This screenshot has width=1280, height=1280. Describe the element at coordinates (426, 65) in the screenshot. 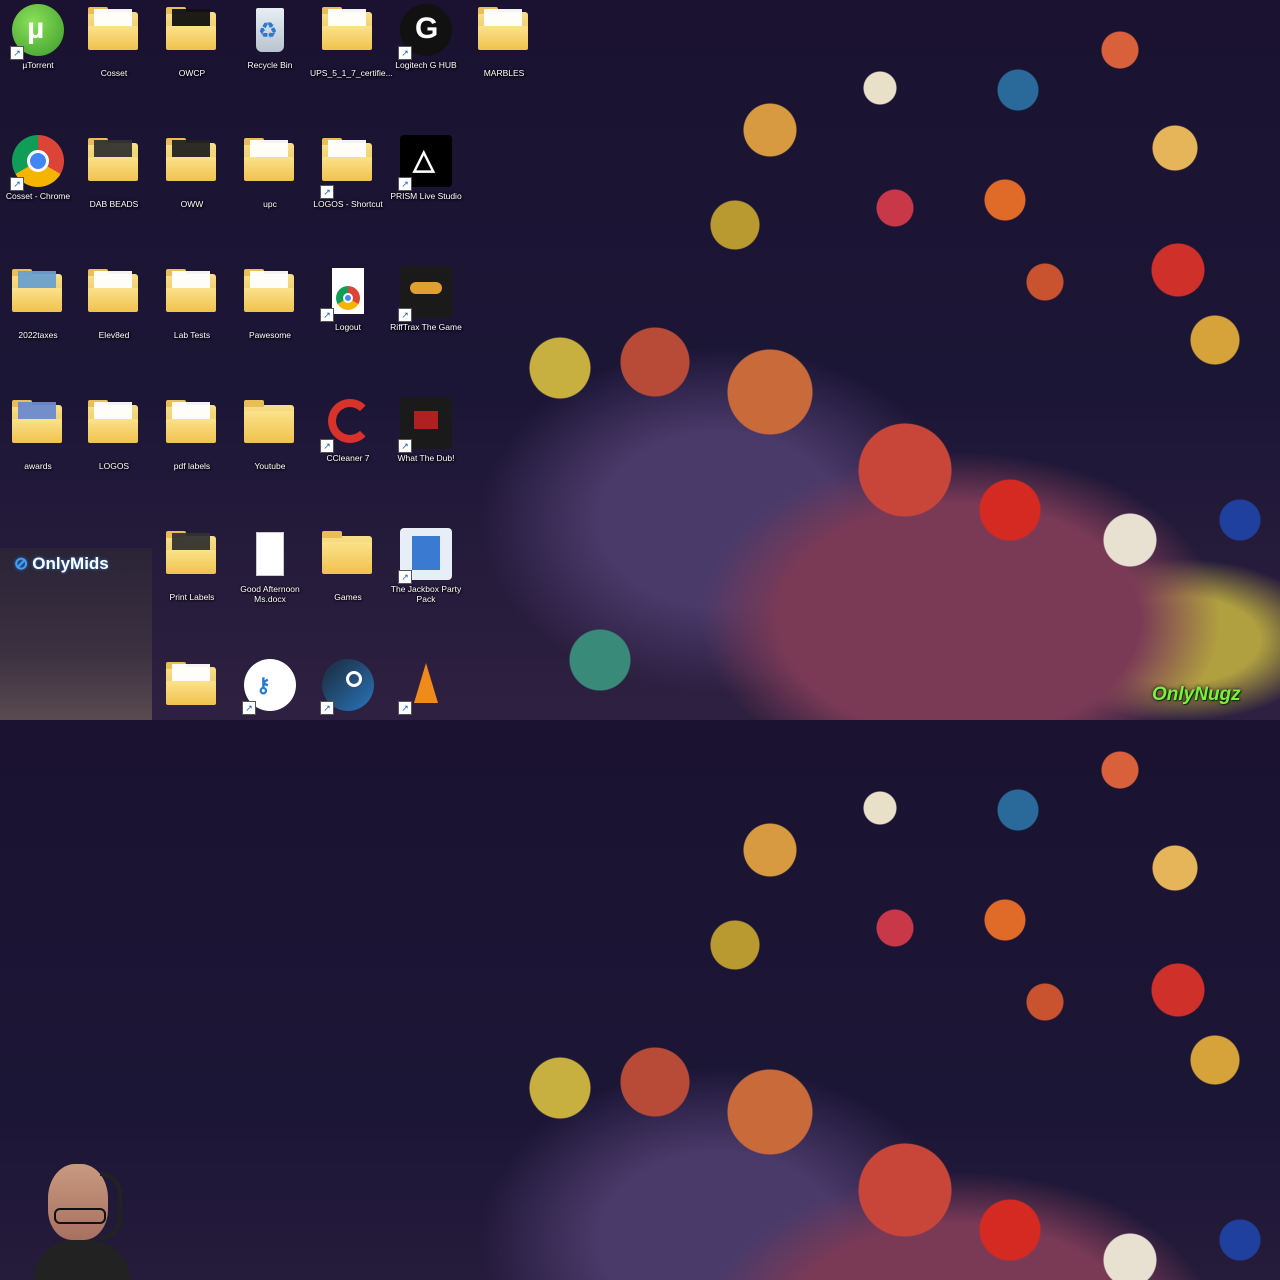

I see `icon-label: Logitech G HUB` at that location.